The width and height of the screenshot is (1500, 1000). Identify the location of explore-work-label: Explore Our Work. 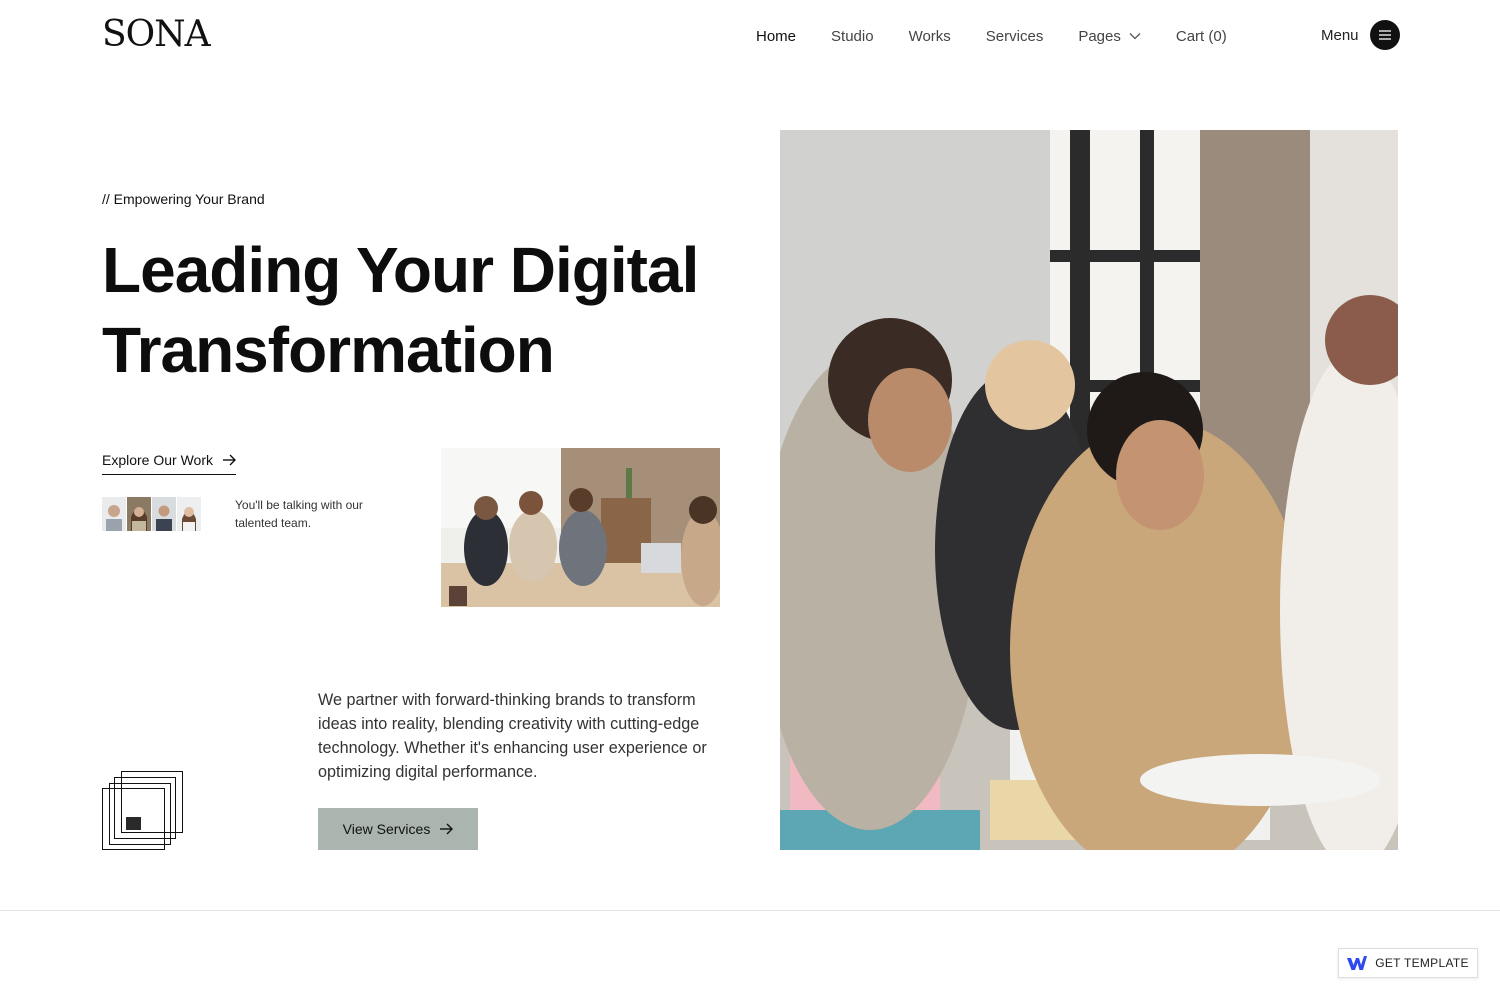
(157, 460).